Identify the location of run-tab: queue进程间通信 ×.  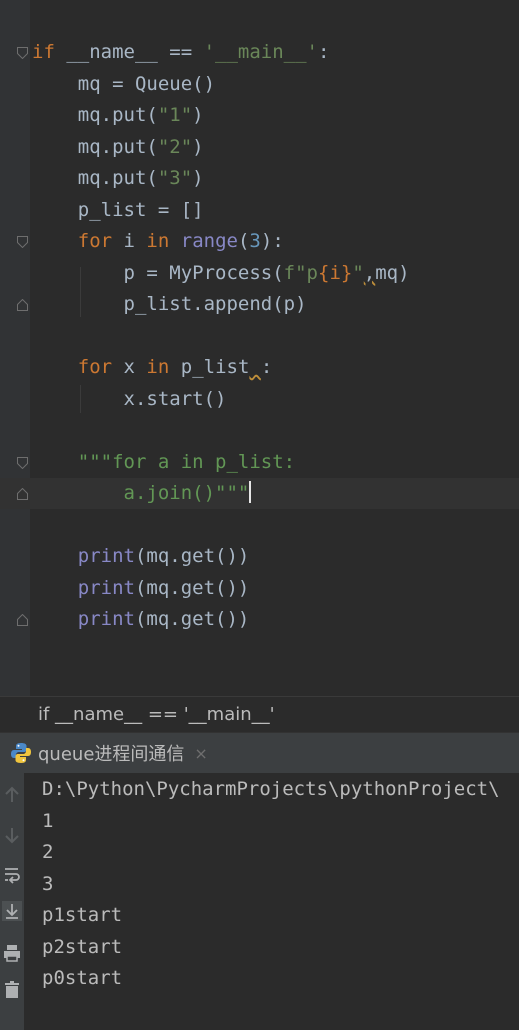
(109, 753).